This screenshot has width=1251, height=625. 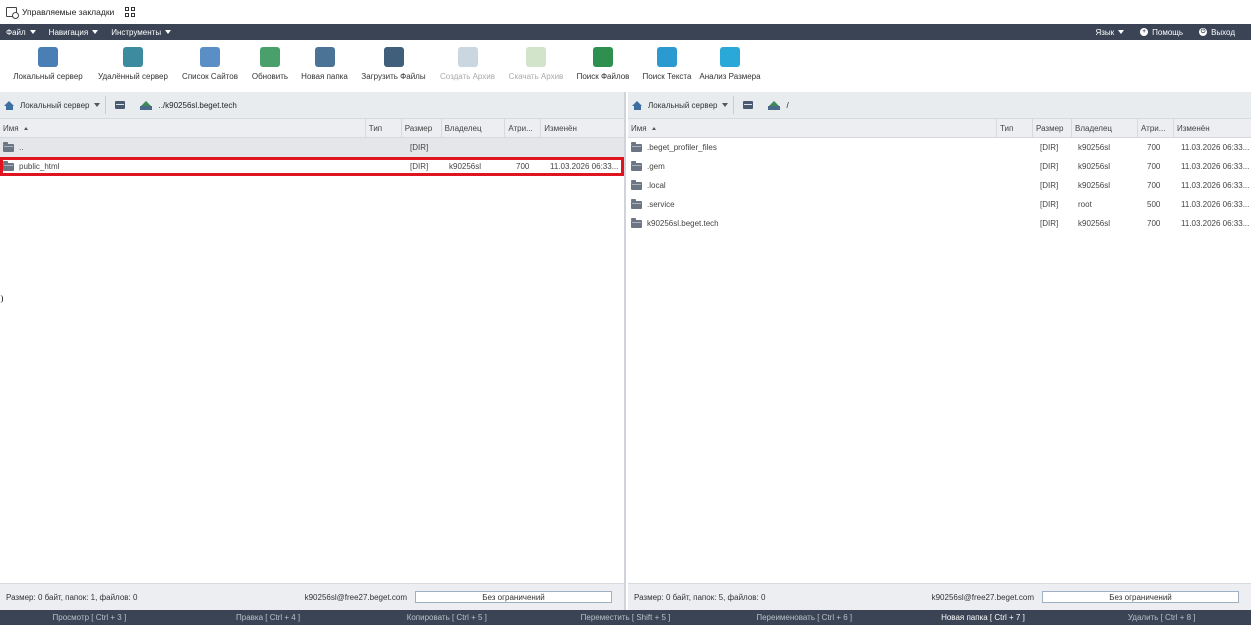 What do you see at coordinates (268, 617) in the screenshot?
I see `function-button: Правка [ Ctrl + 4 ]` at bounding box center [268, 617].